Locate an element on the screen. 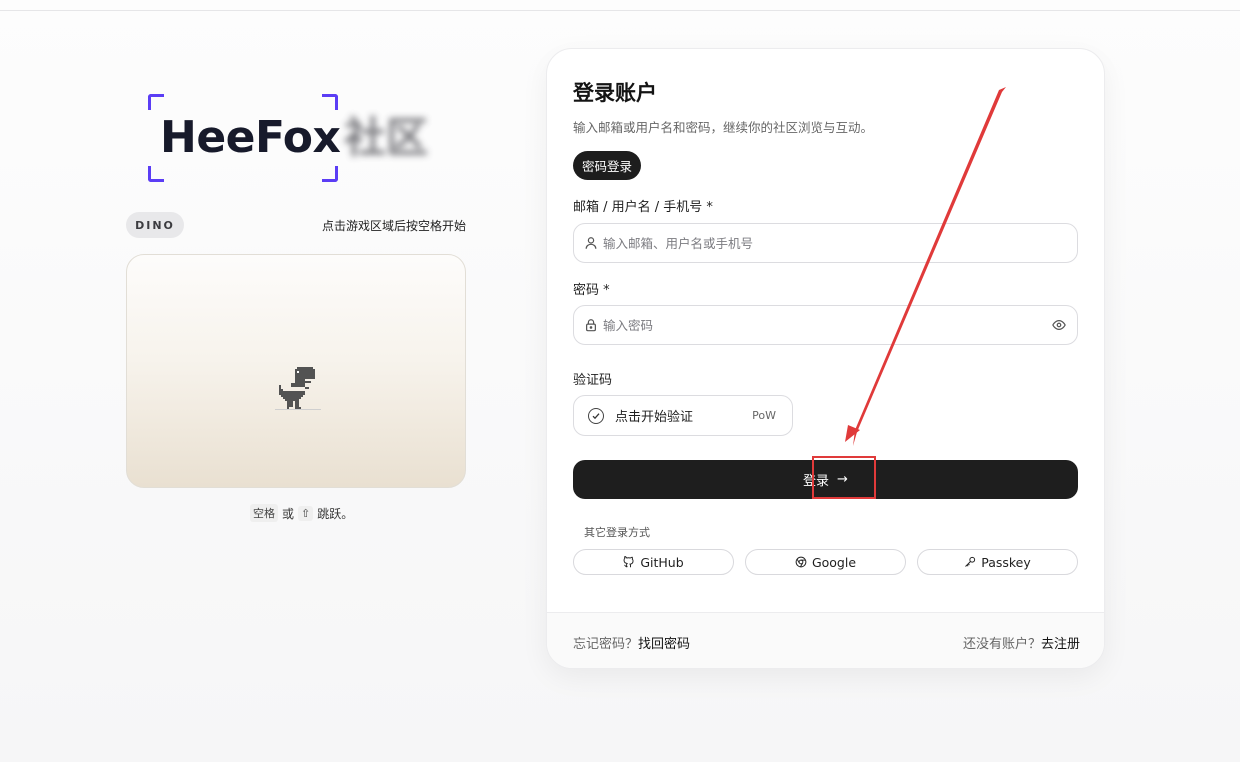  top-divider is located at coordinates (620, 10).